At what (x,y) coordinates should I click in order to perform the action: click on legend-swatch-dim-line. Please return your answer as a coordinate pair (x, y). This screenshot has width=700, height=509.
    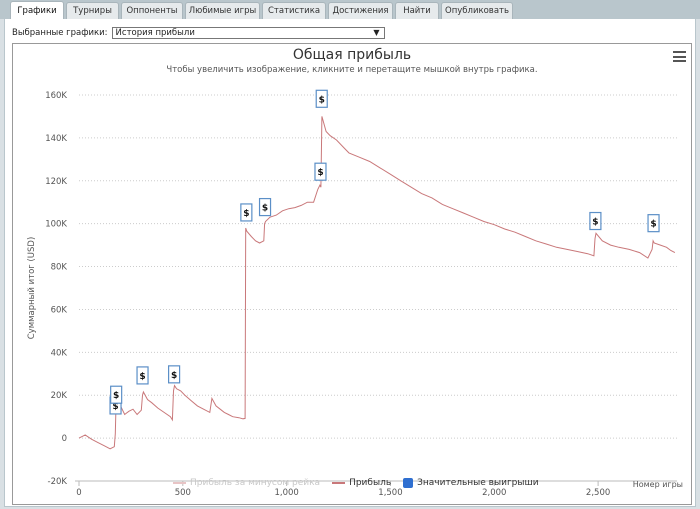
    Looking at the image, I should click on (179, 483).